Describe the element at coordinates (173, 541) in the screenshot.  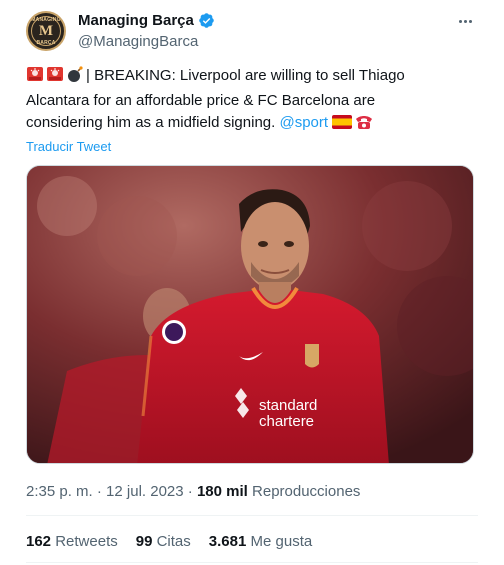
I see `quotes-label: Citas` at that location.